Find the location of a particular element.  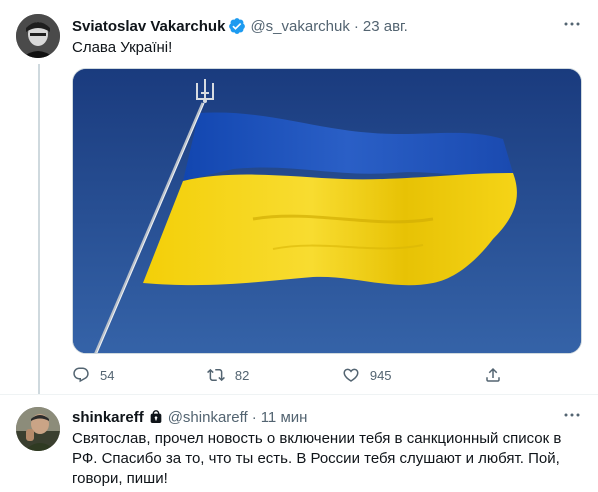

reply-button: 54 is located at coordinates (93, 375).